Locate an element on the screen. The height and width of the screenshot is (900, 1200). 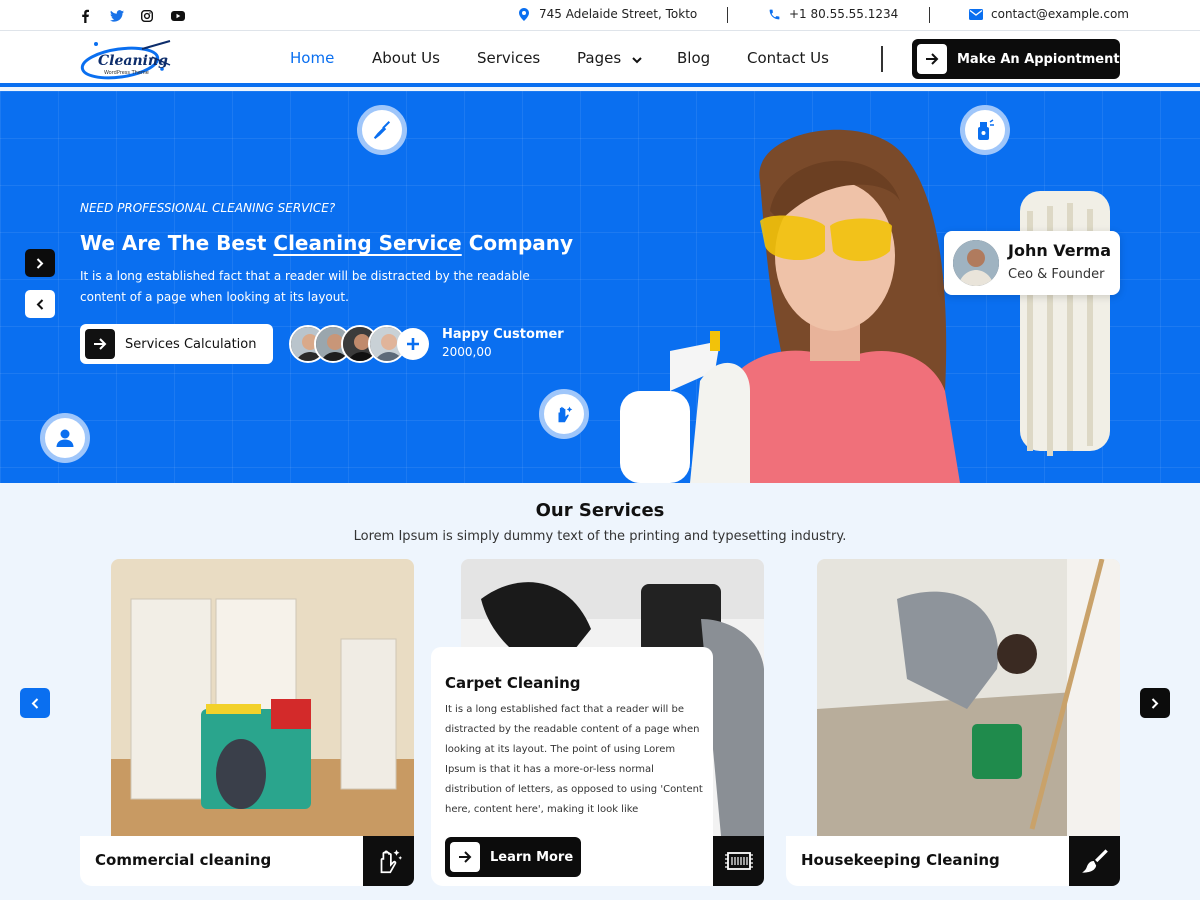
services-prev-button is located at coordinates (35, 703).